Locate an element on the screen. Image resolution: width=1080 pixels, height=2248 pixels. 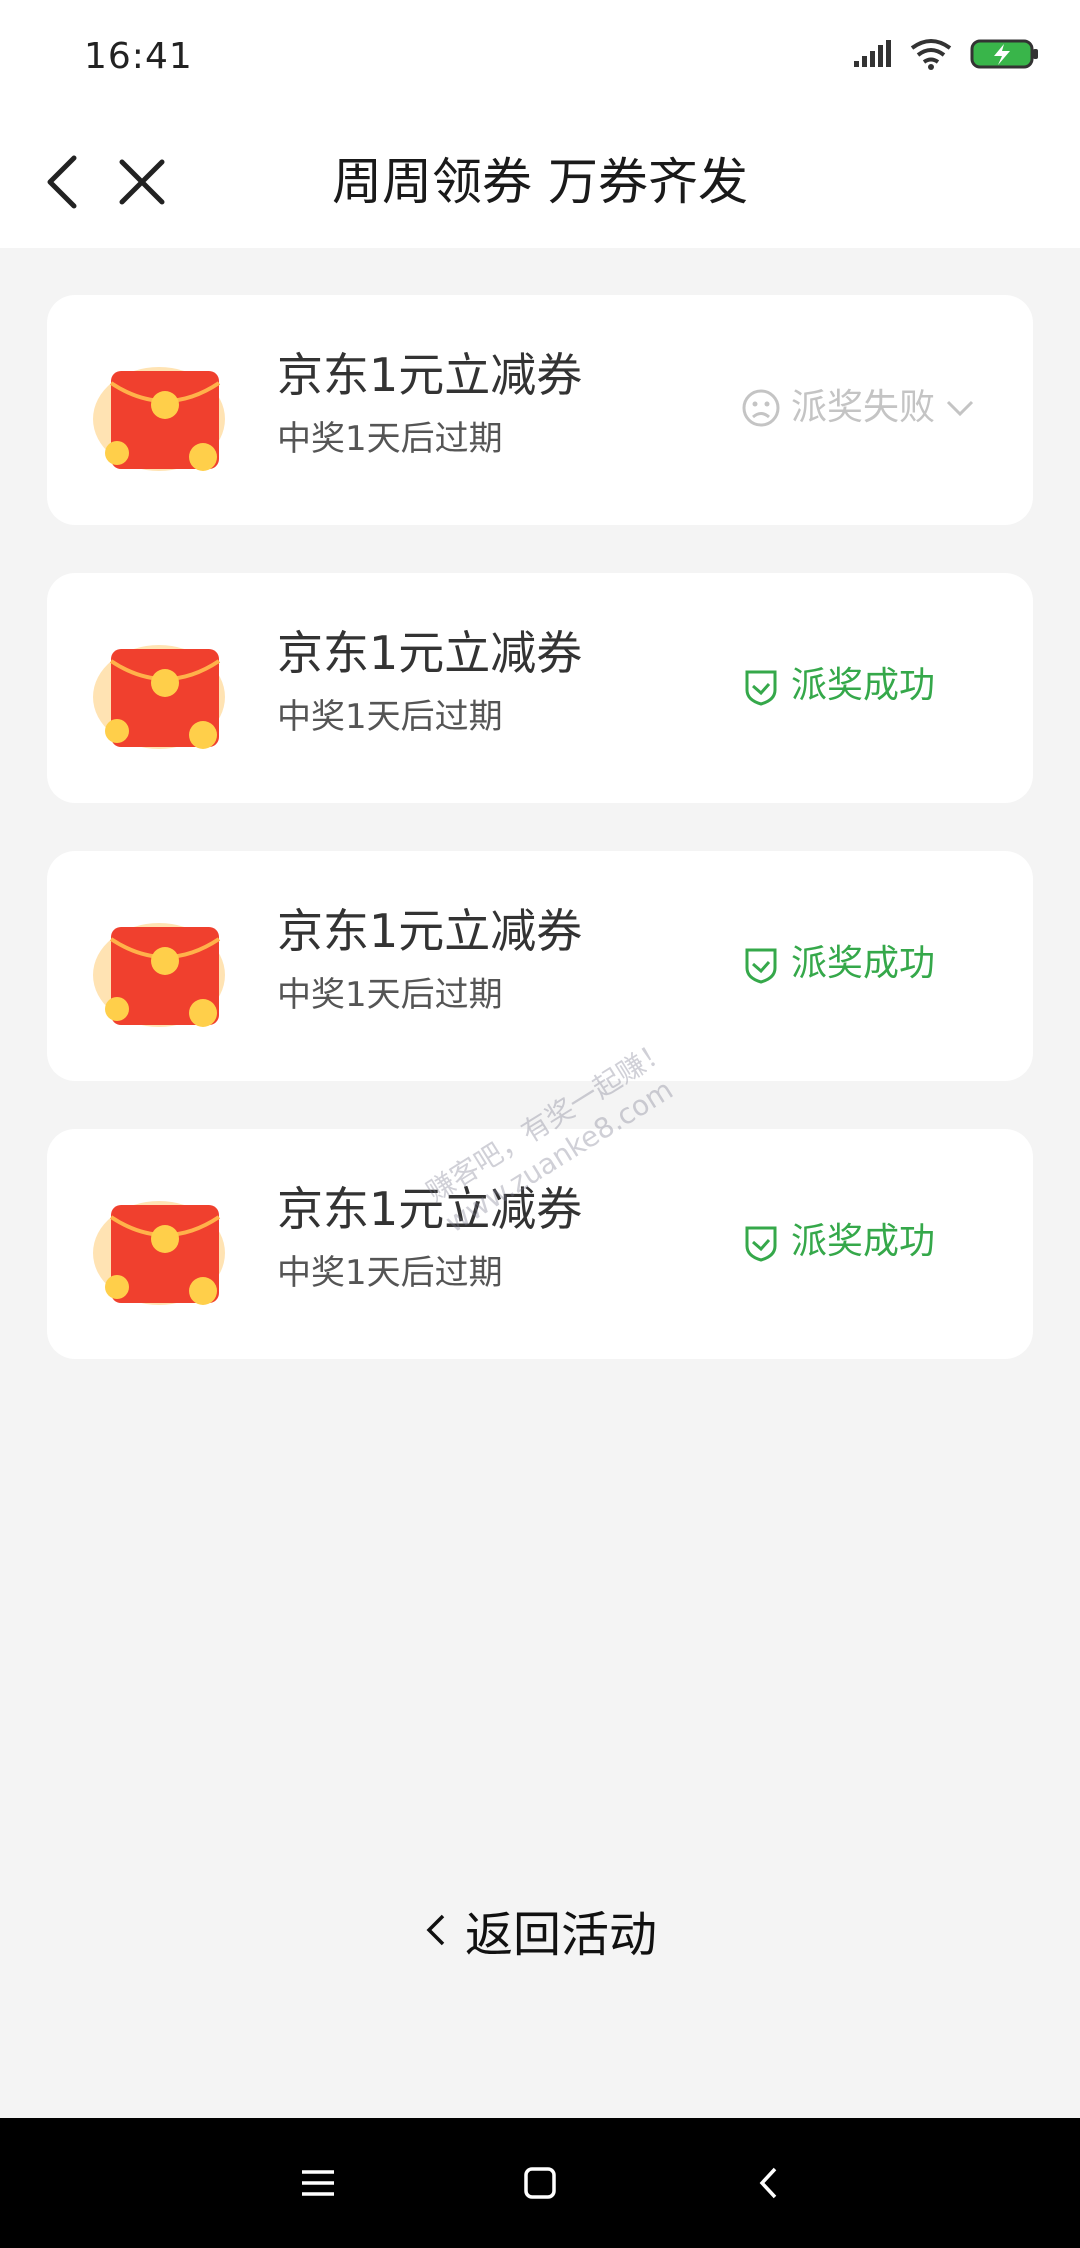
home-square-icon is located at coordinates (540, 2183).